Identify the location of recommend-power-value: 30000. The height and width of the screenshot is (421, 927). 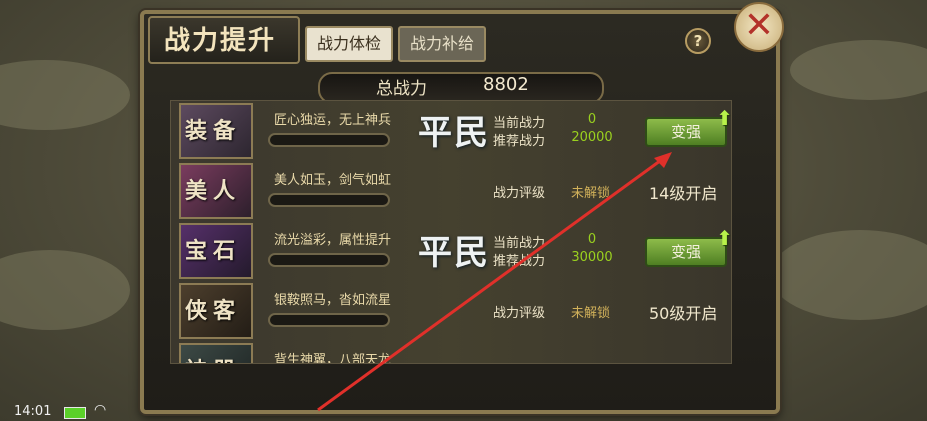
(592, 257).